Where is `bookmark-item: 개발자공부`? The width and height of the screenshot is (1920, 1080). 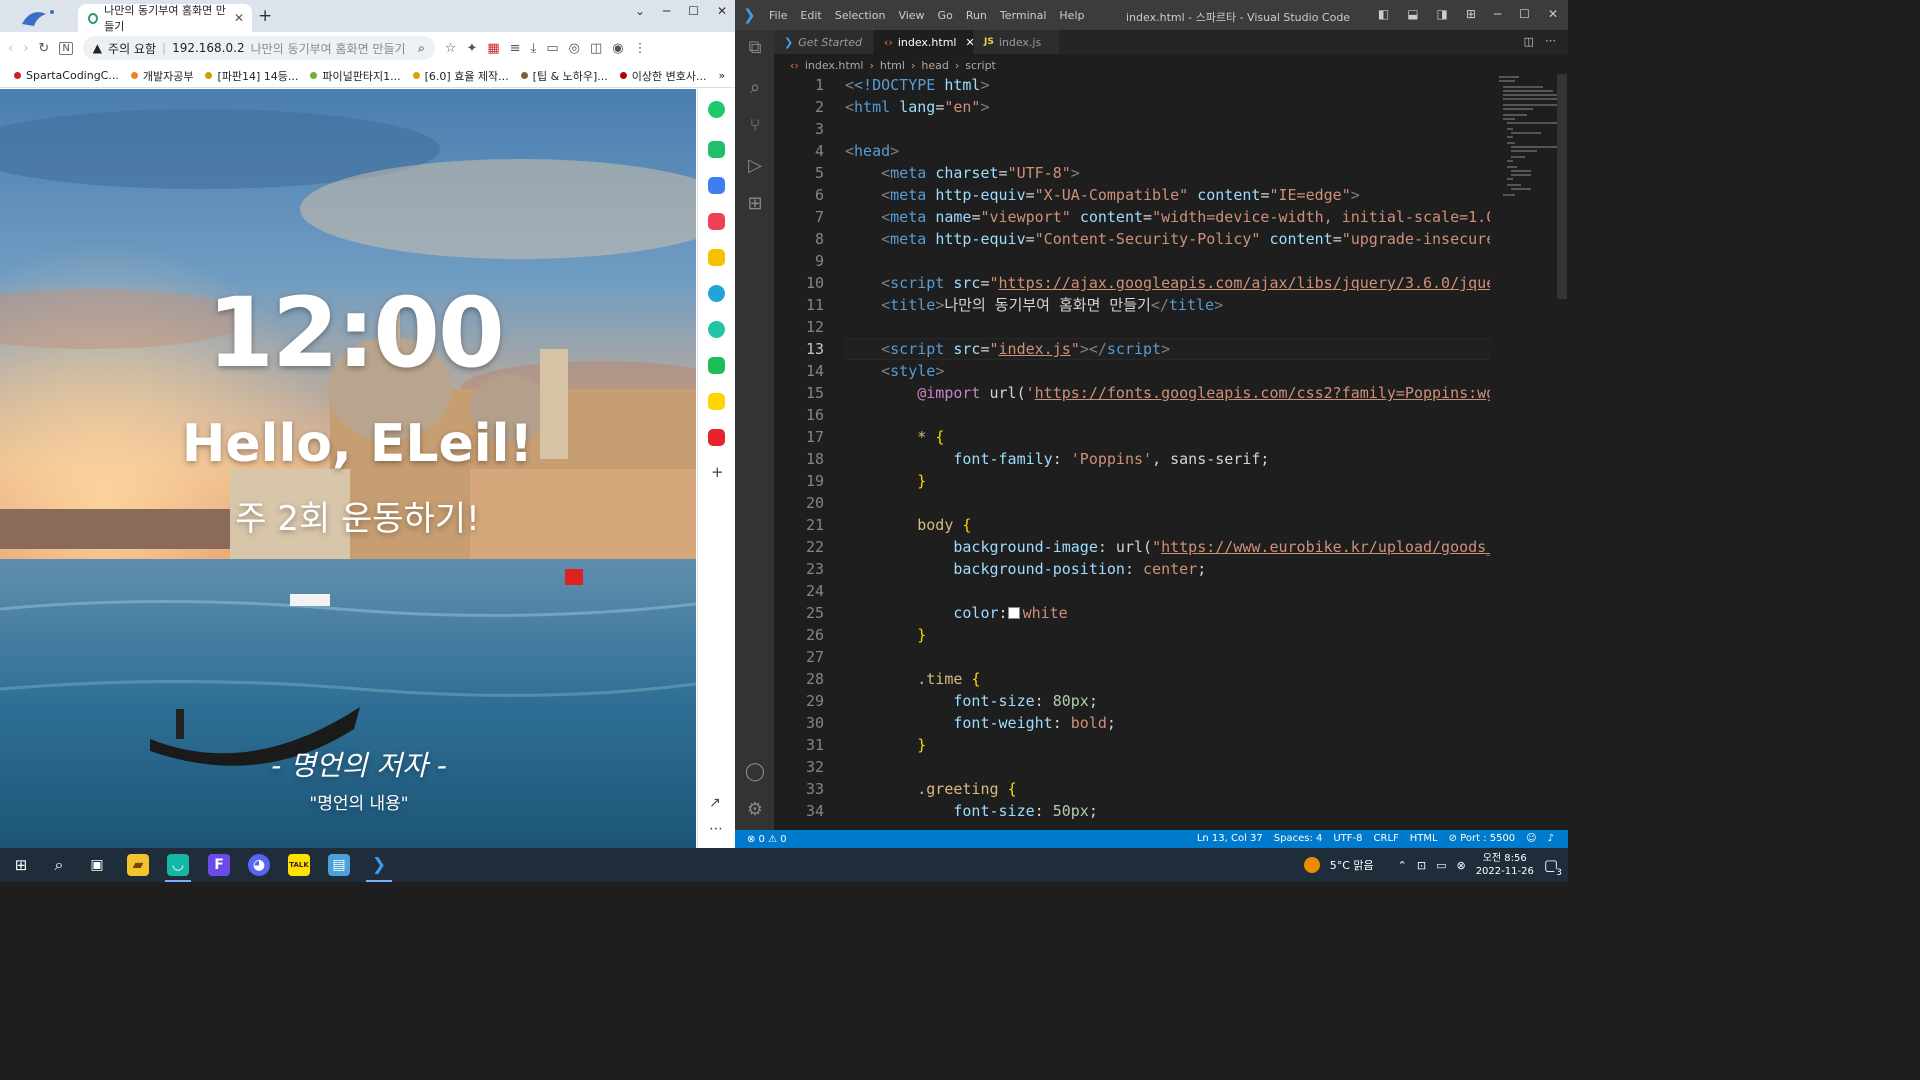 bookmark-item: 개발자공부 is located at coordinates (161, 76).